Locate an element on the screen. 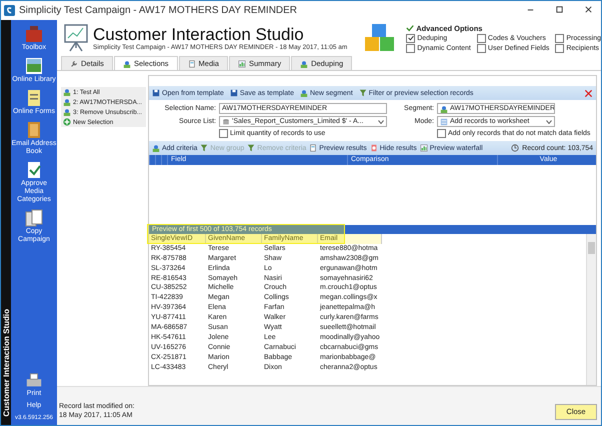 This screenshot has width=602, height=426. side-label: Customer Interaction Studio is located at coordinates (6, 363).